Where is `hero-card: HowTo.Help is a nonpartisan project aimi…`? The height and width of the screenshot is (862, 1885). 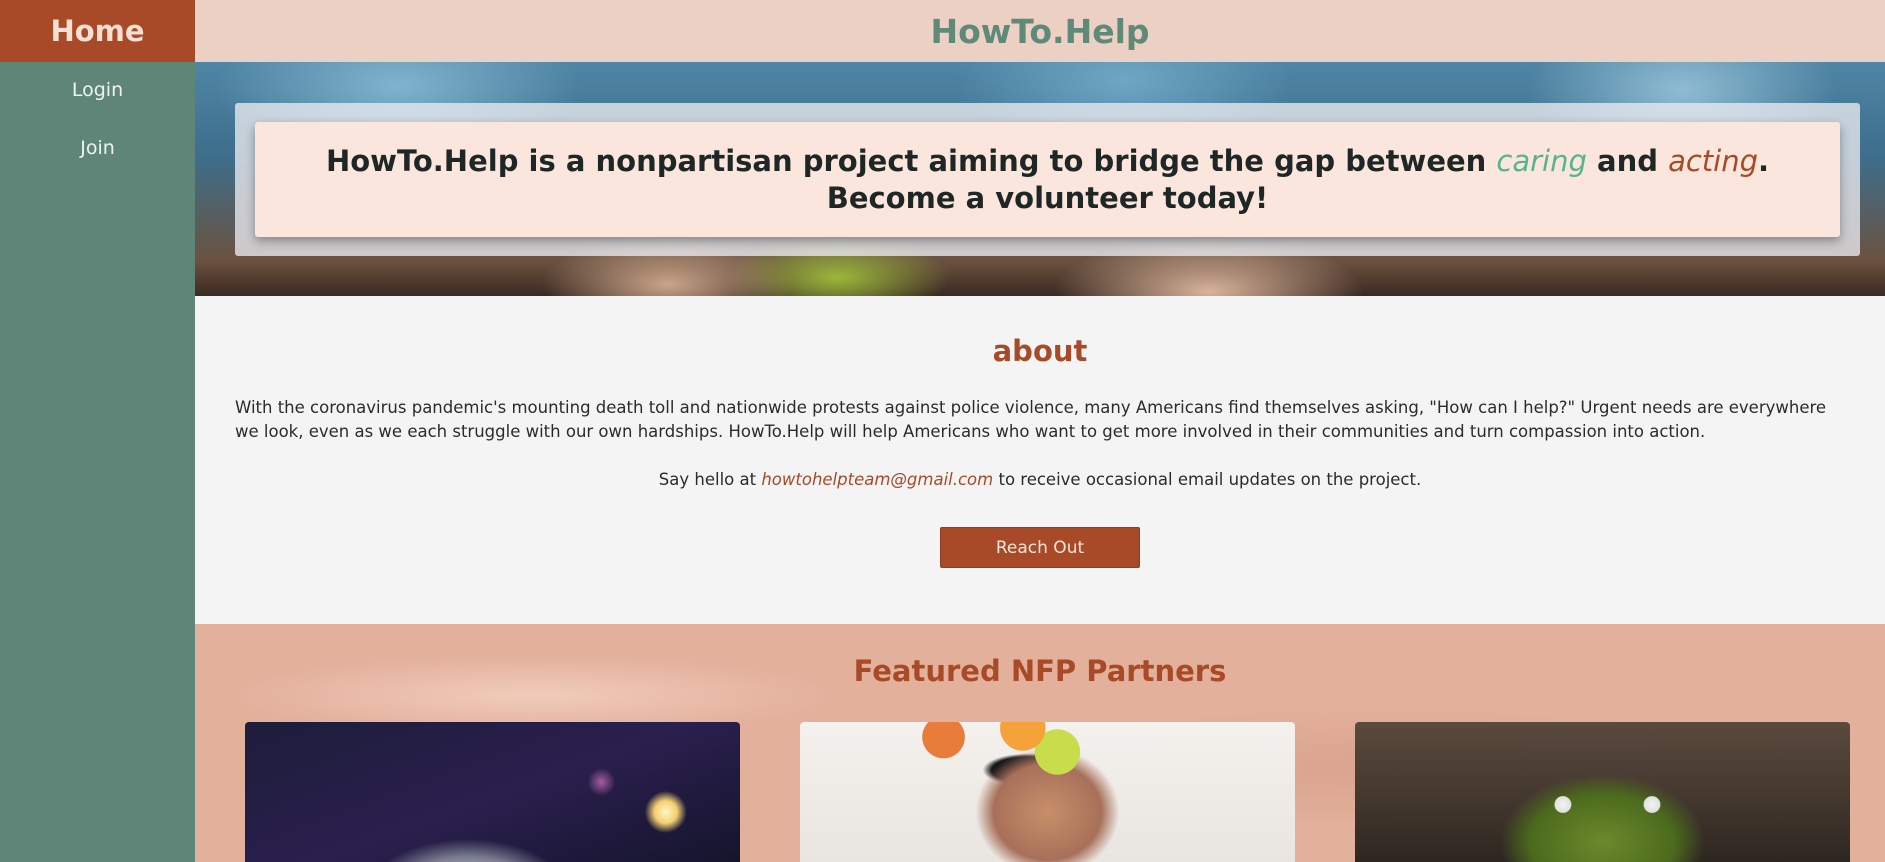
hero-card: HowTo.Help is a nonpartisan project aimi… is located at coordinates (1047, 179).